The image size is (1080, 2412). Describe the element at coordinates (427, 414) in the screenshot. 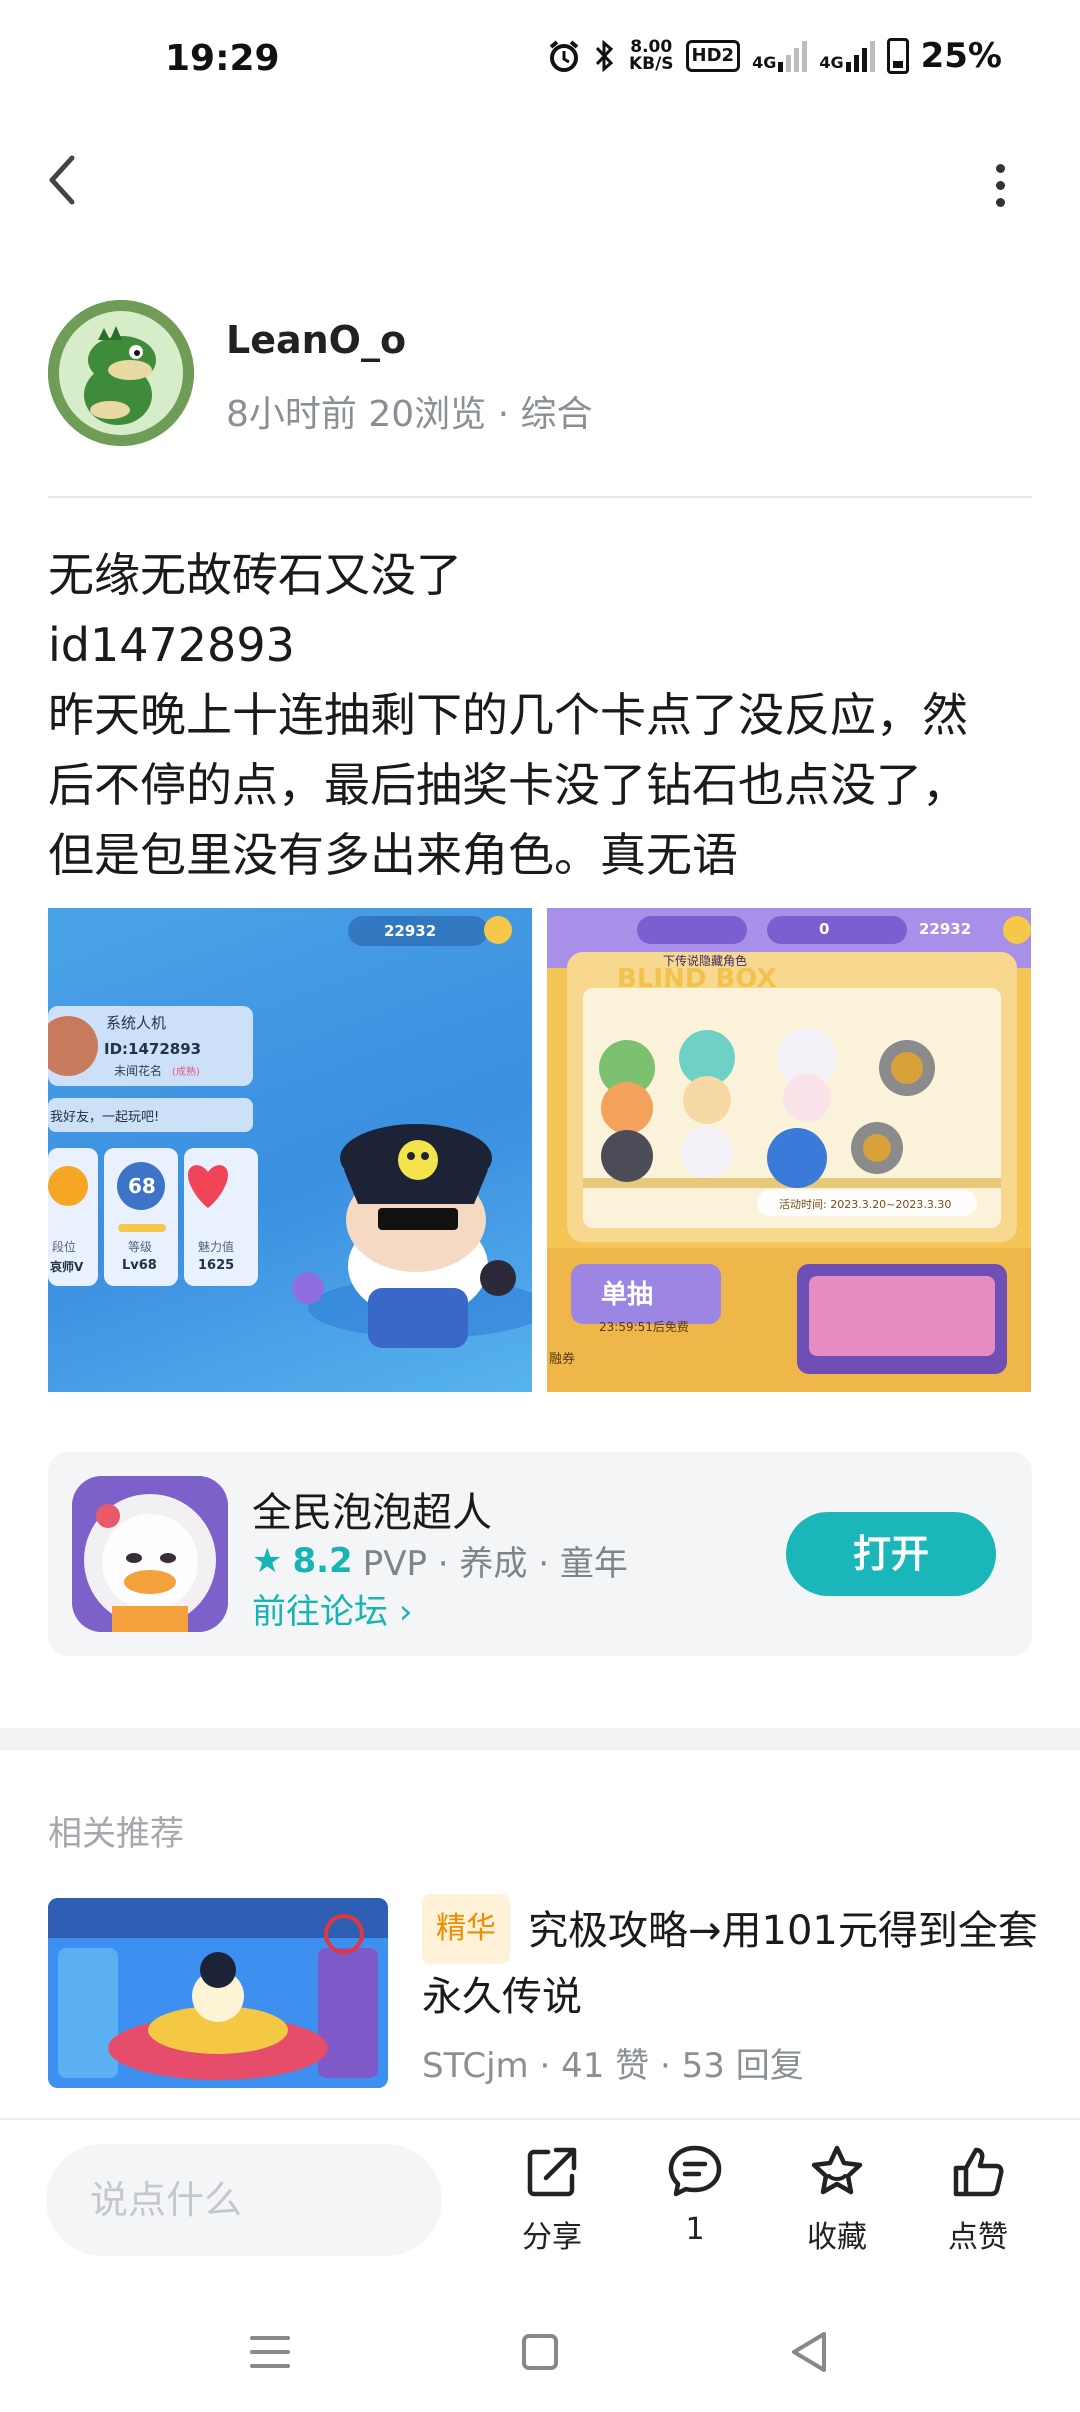

I see `post-views: 20浏览` at that location.